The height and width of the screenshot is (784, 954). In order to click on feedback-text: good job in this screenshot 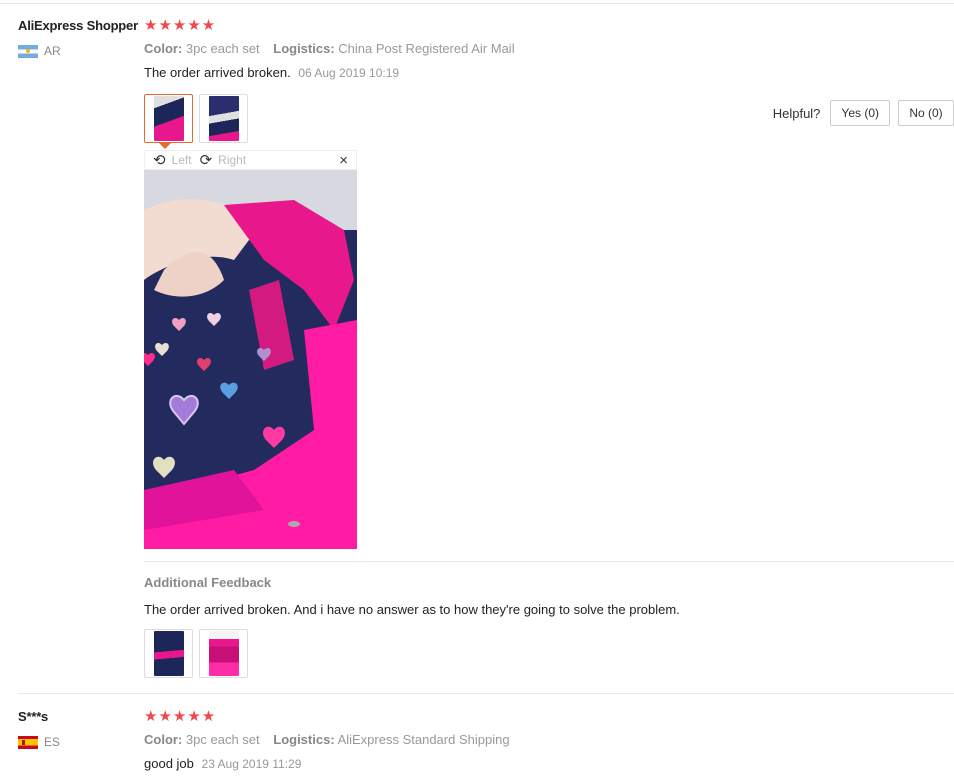, I will do `click(169, 763)`.